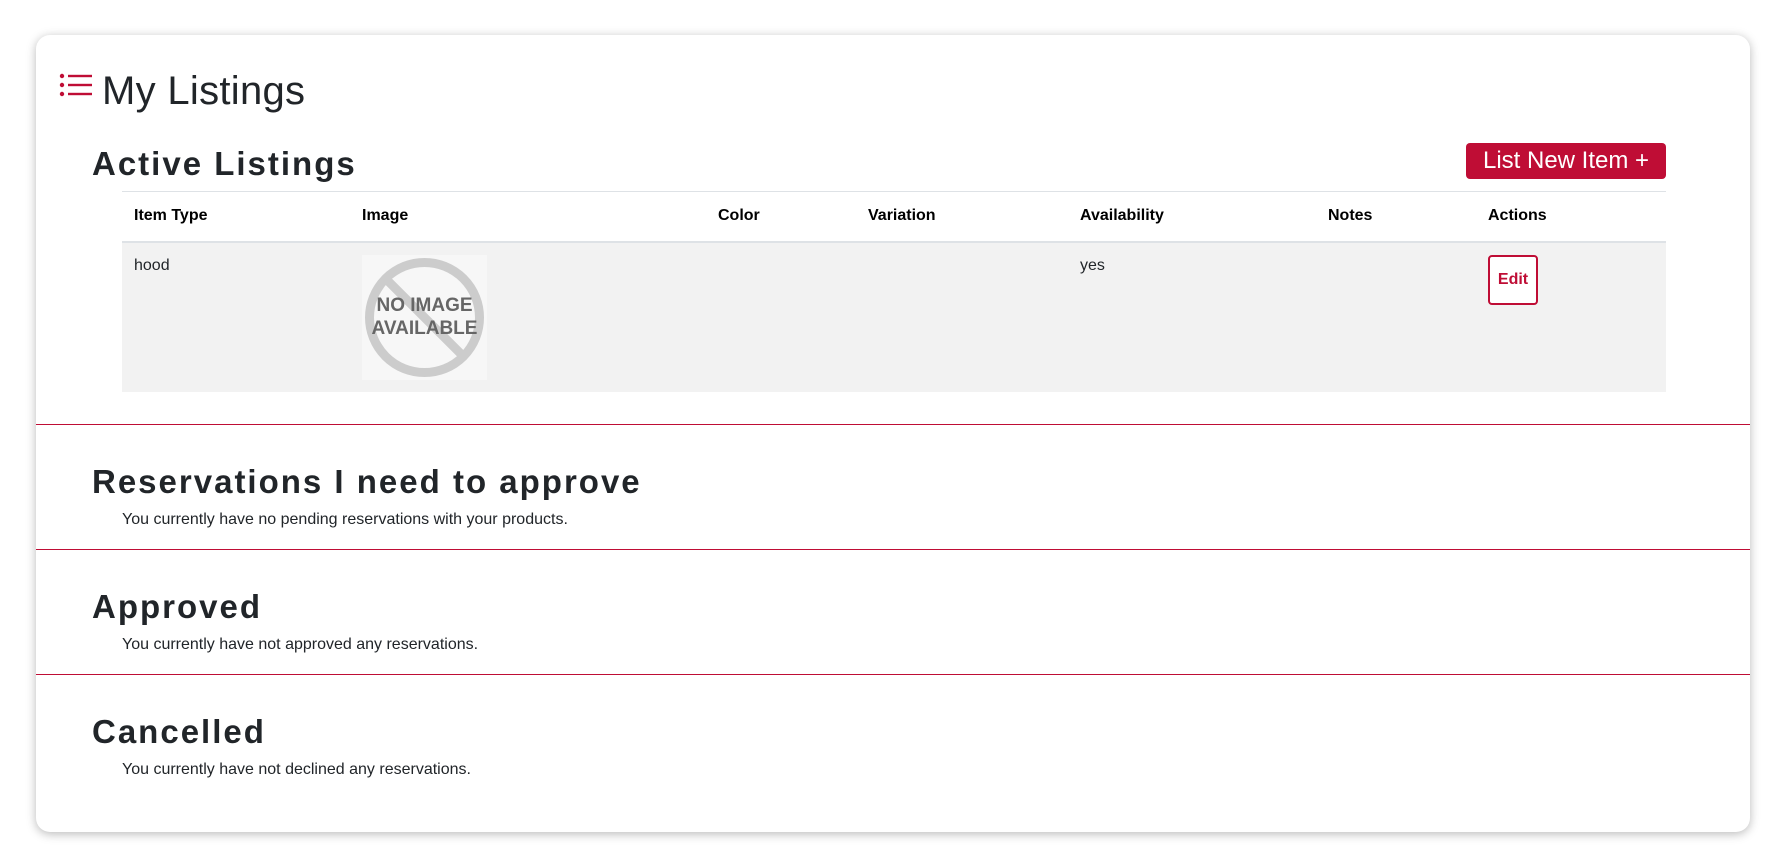 The width and height of the screenshot is (1792, 861). What do you see at coordinates (171, 216) in the screenshot?
I see `col-item-type: Item Type` at bounding box center [171, 216].